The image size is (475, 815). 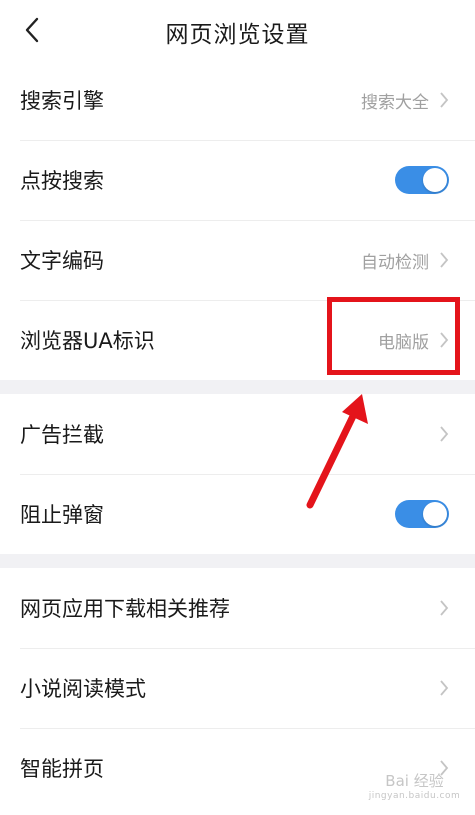 I want to click on setting-text-encoding: 文字编码 自动检测, so click(x=237, y=260).